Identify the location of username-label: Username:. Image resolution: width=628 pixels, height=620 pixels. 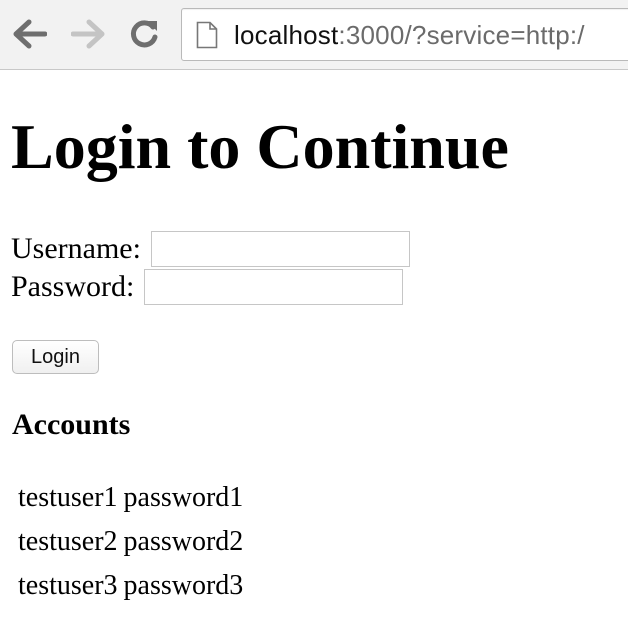
(76, 248).